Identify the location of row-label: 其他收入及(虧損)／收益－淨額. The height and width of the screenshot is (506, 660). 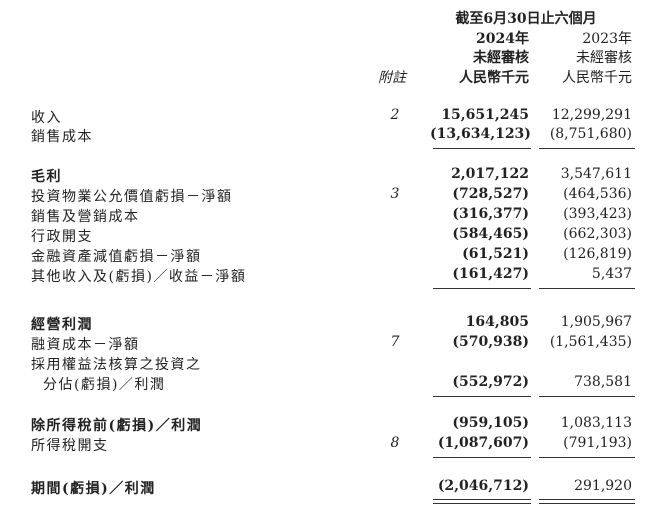
(139, 277).